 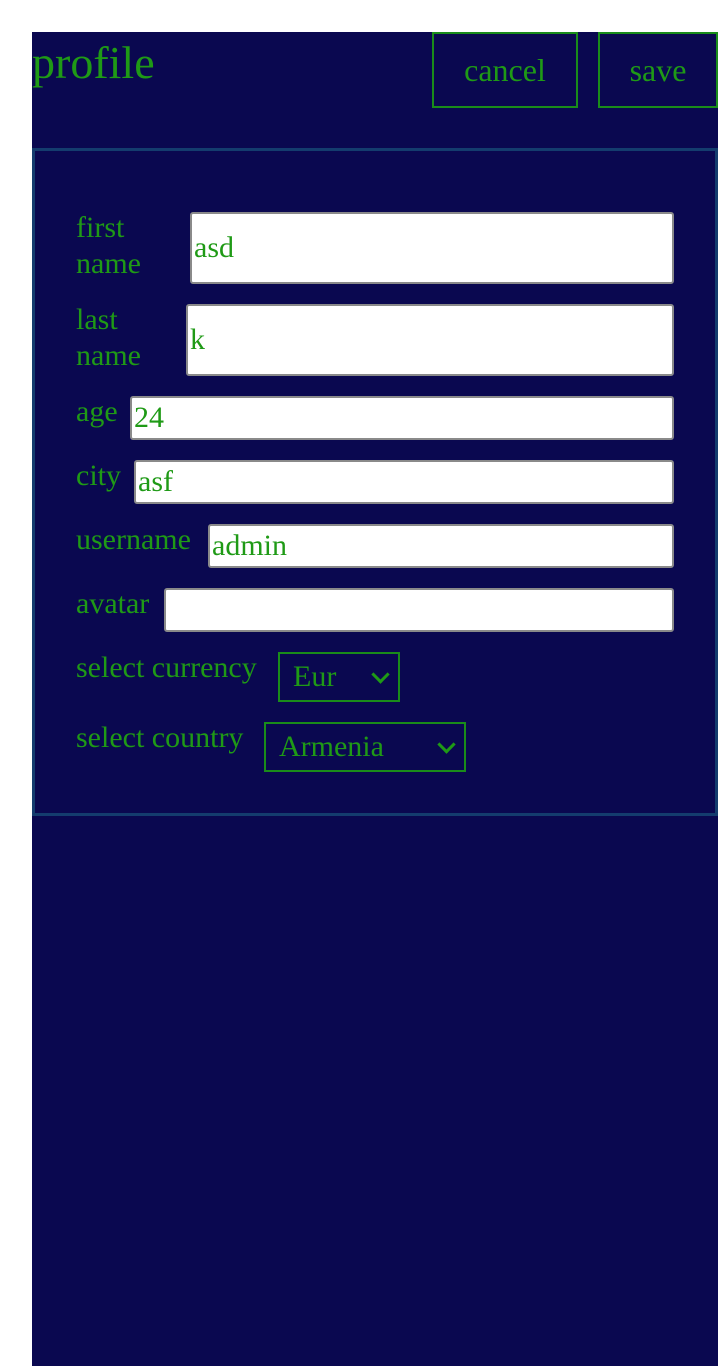 What do you see at coordinates (402, 418) in the screenshot?
I see `age-field` at bounding box center [402, 418].